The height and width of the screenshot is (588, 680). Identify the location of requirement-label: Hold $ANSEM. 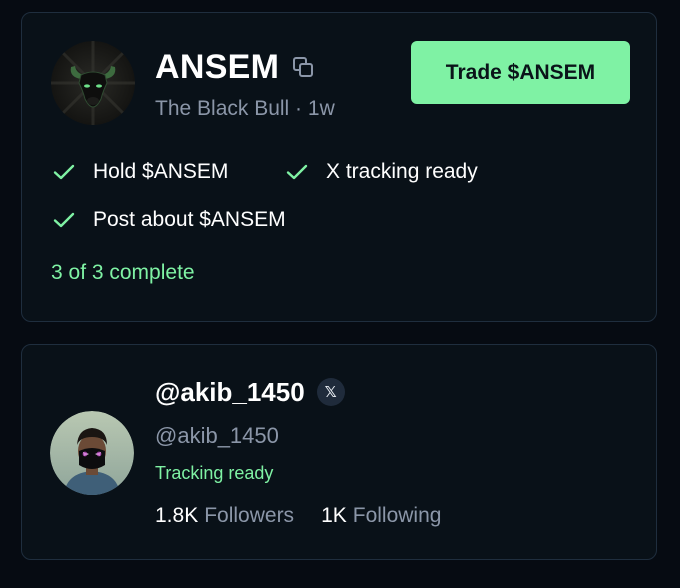
(161, 171).